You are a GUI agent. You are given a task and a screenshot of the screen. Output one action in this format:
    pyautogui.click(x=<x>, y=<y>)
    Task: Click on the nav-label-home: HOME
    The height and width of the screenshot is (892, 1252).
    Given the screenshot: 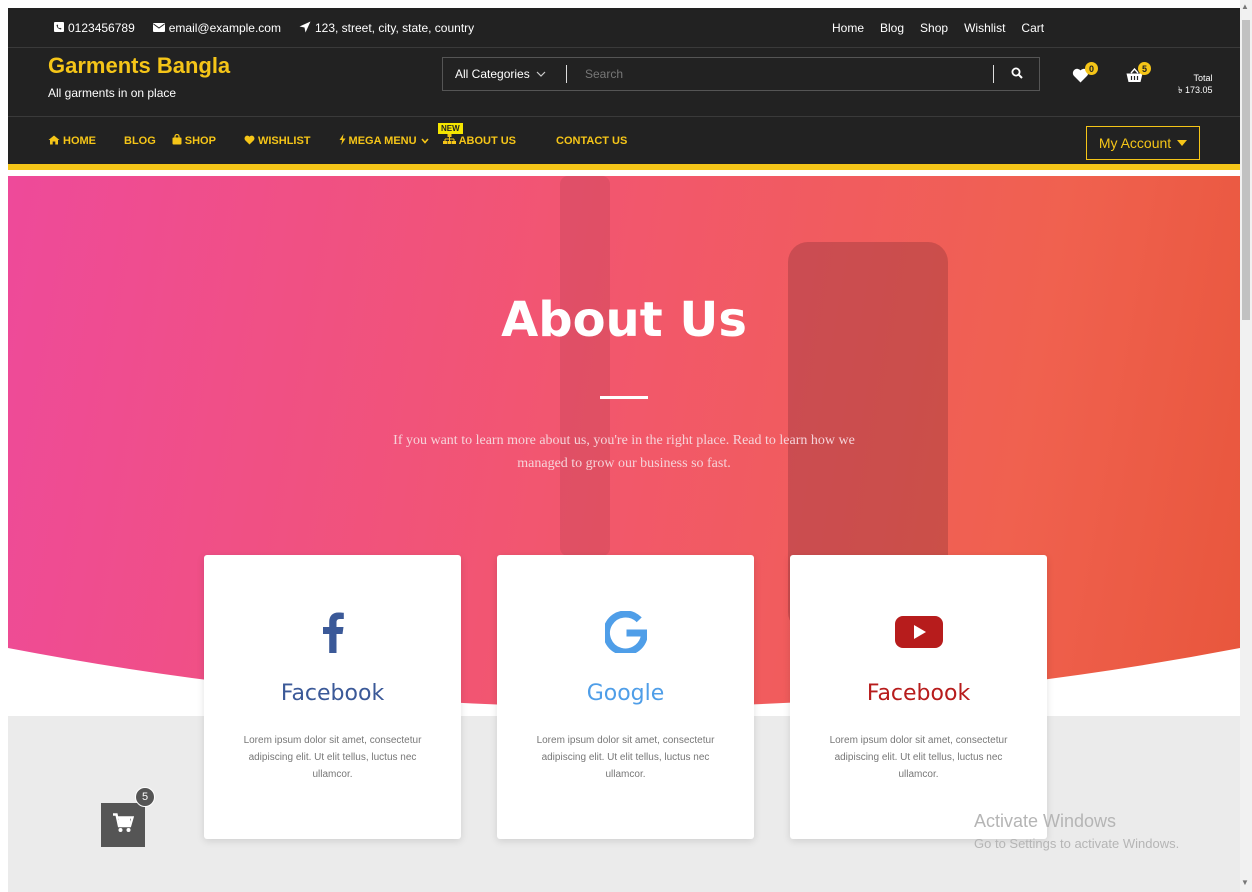 What is the action you would take?
    pyautogui.click(x=79, y=141)
    